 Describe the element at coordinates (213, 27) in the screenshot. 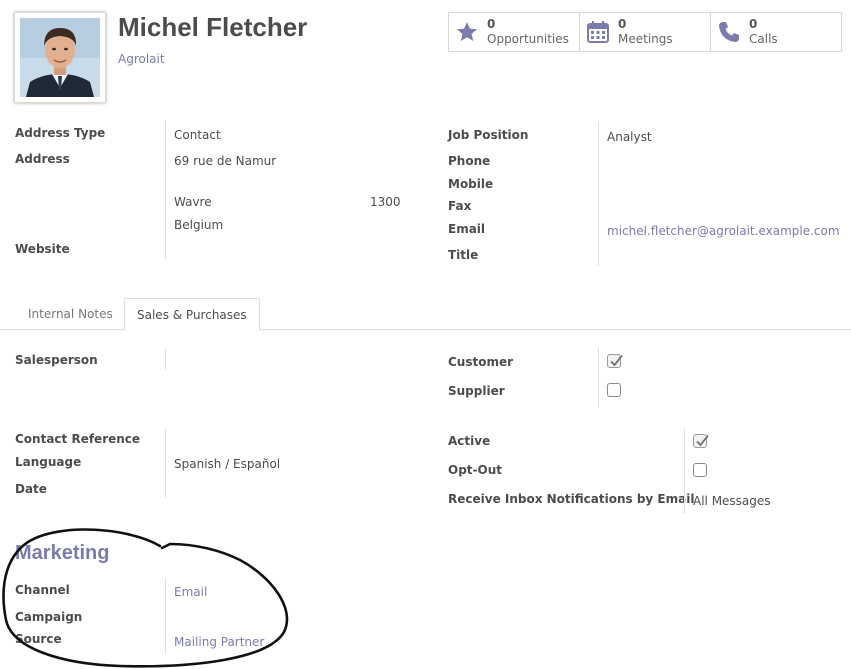

I see `contact-name: Michel Fletcher` at that location.